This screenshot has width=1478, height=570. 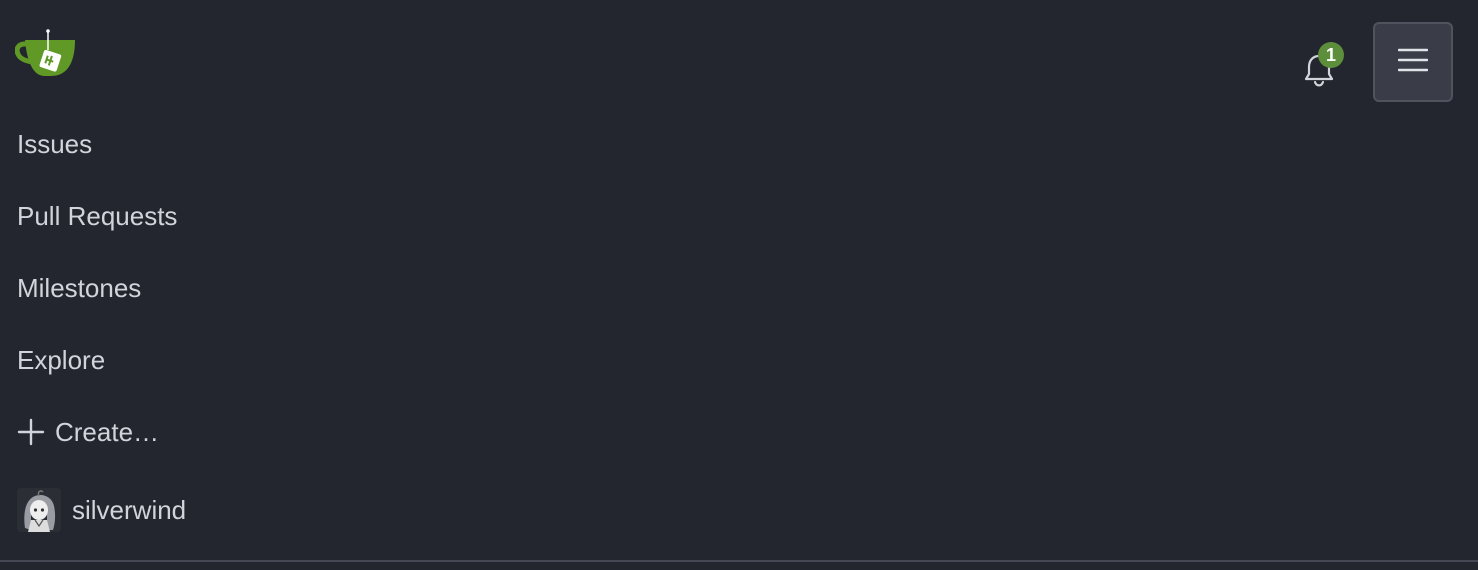 What do you see at coordinates (300, 144) in the screenshot?
I see `nav-item-issues: Issues` at bounding box center [300, 144].